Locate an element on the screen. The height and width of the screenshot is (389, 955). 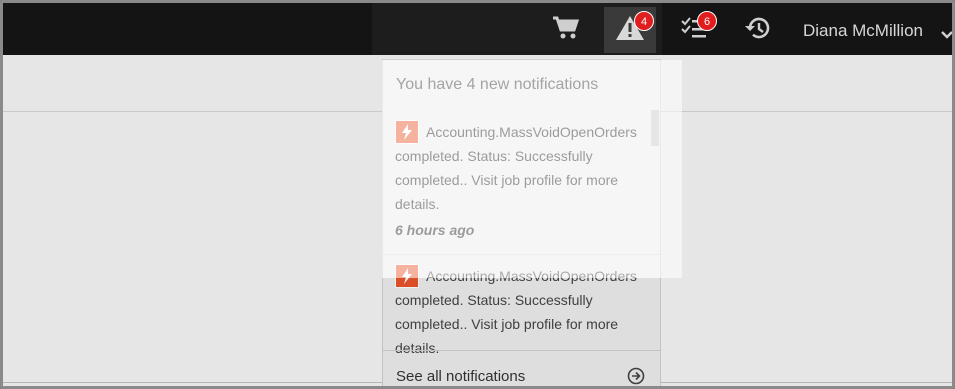
scrollbar-thumb is located at coordinates (655, 128).